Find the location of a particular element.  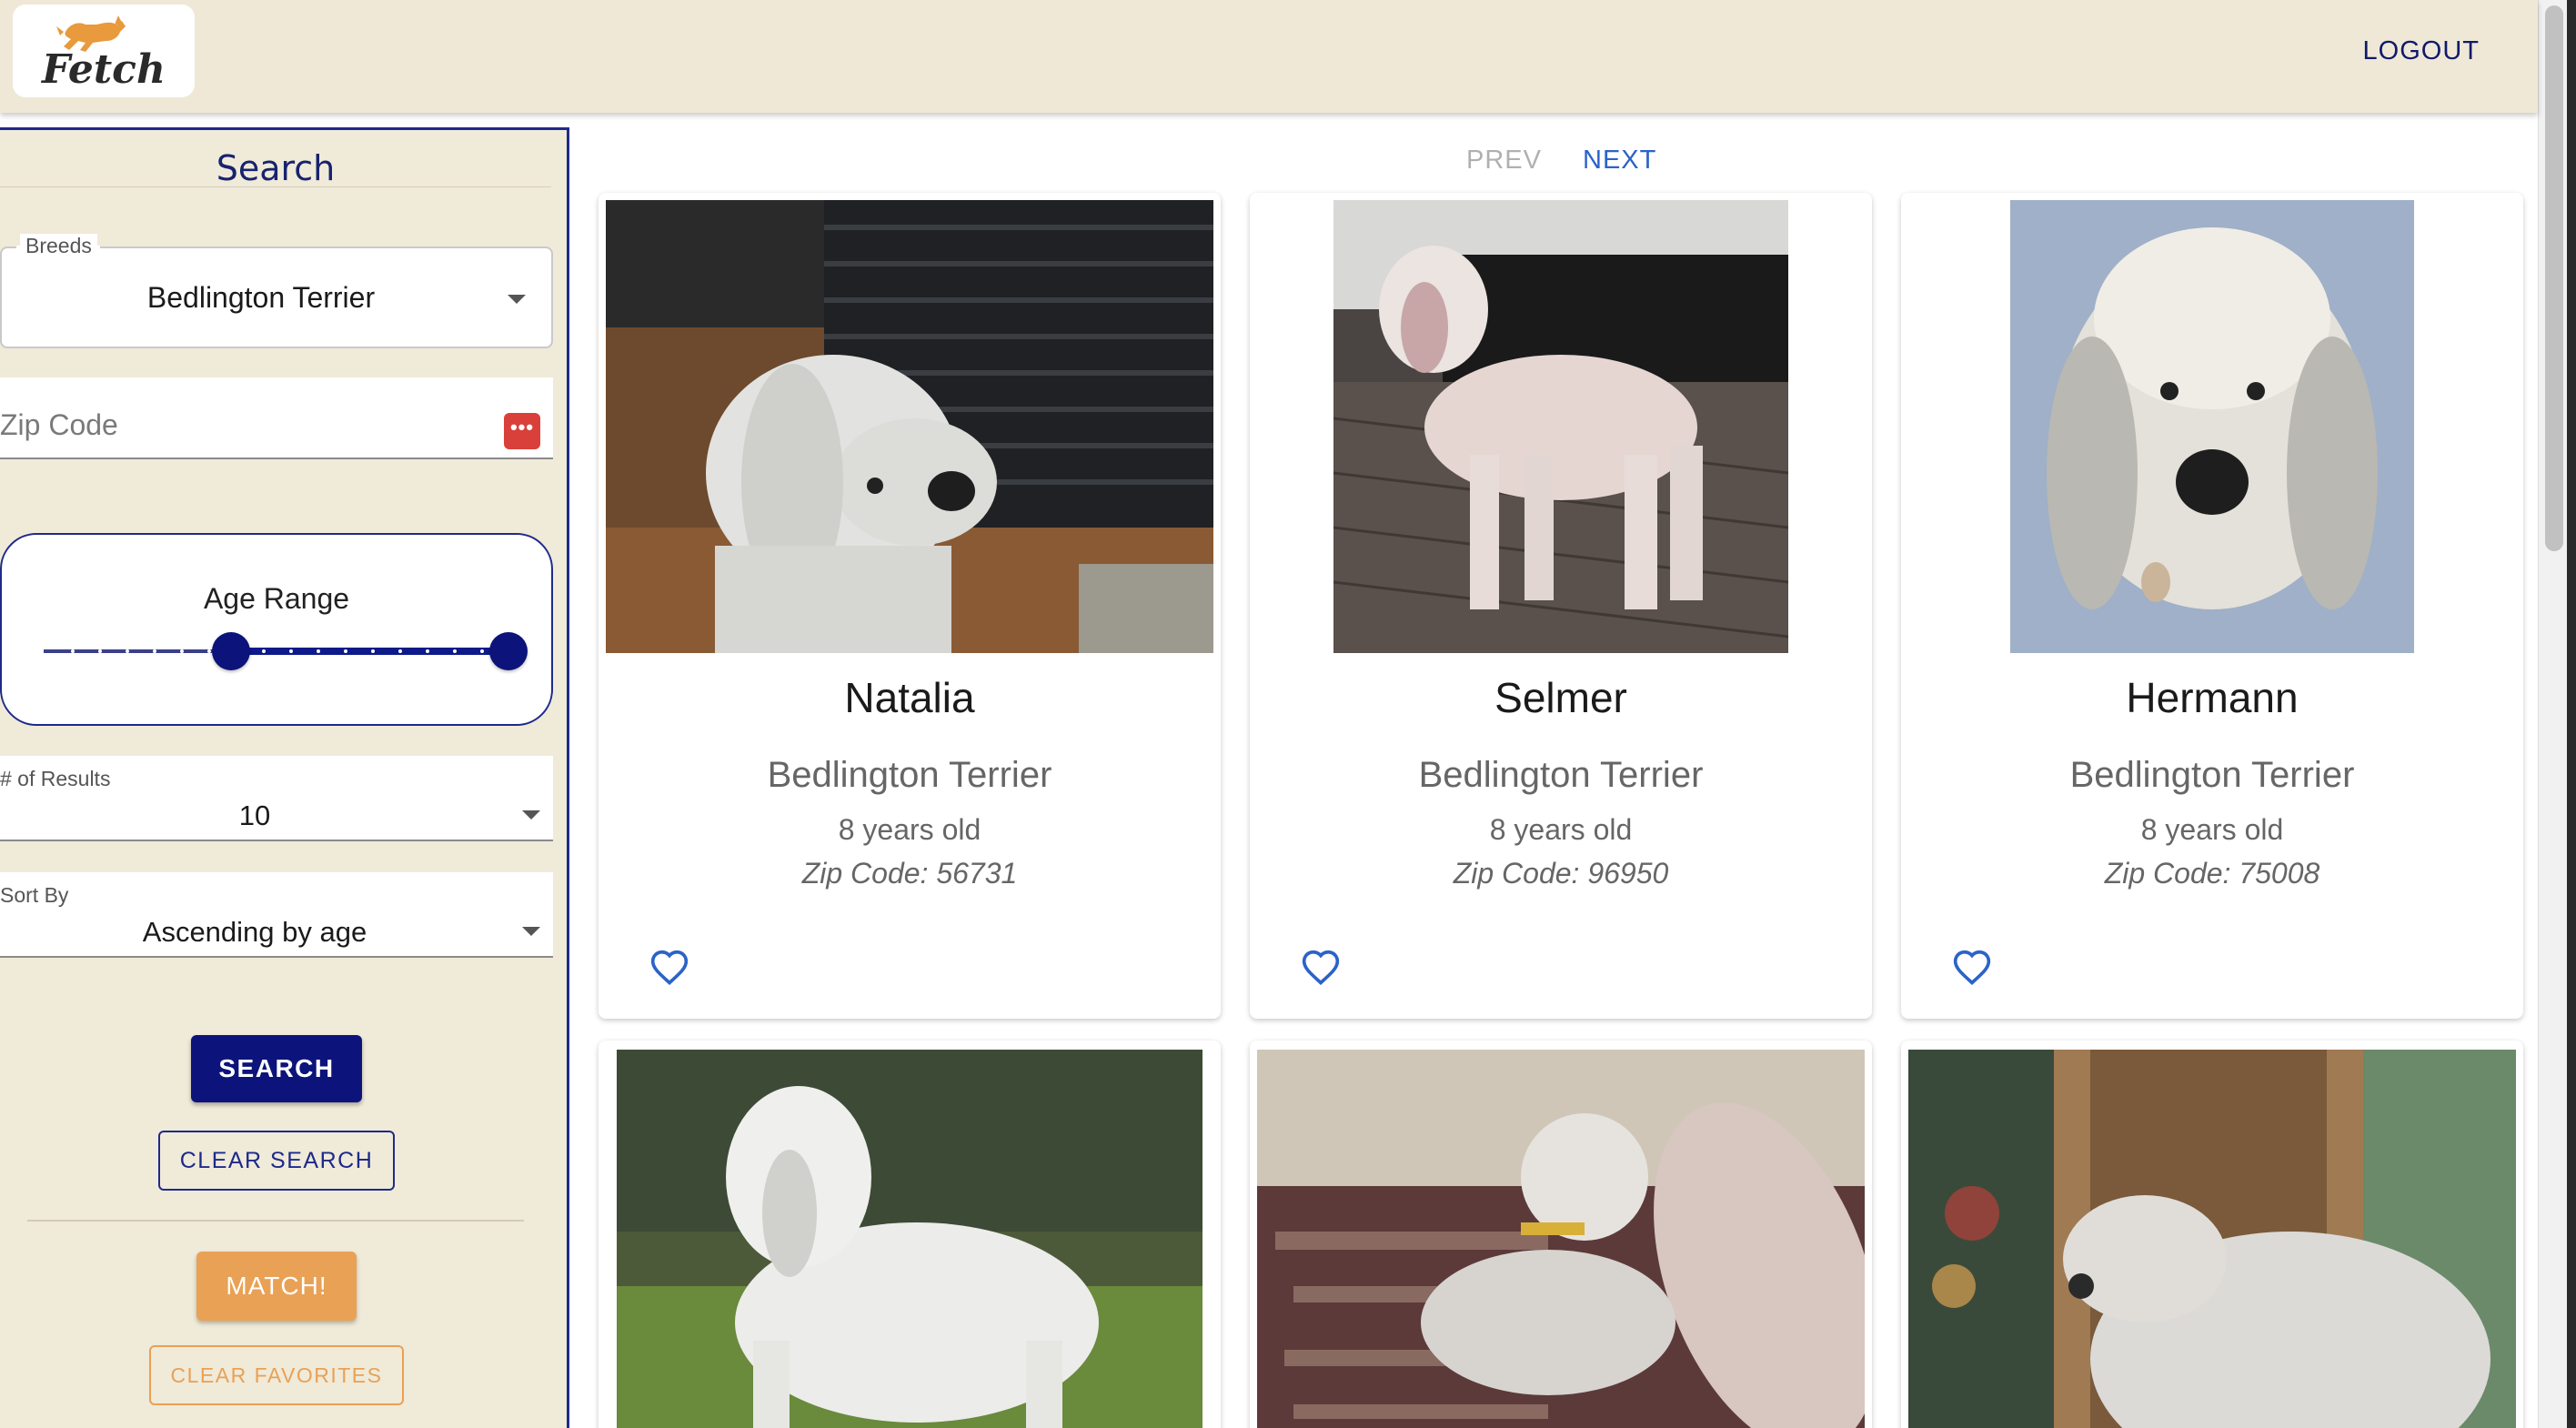

breeds-select: Breeds Bedlington Terrier is located at coordinates (276, 291).